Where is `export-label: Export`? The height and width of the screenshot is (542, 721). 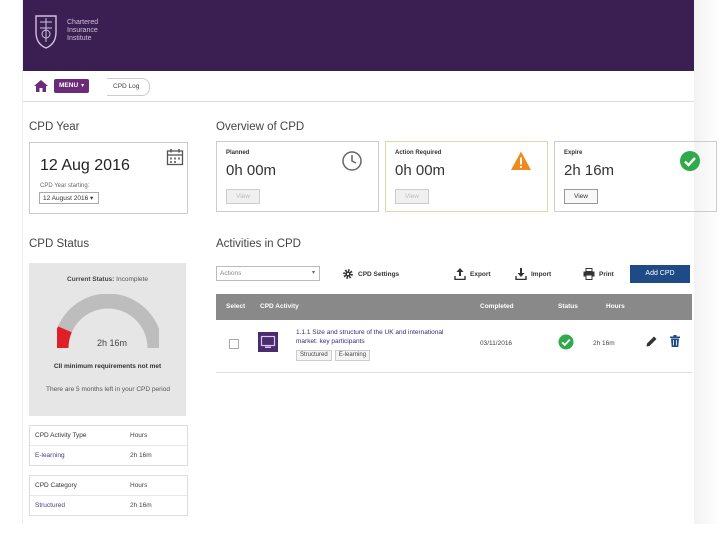
export-label: Export is located at coordinates (480, 274).